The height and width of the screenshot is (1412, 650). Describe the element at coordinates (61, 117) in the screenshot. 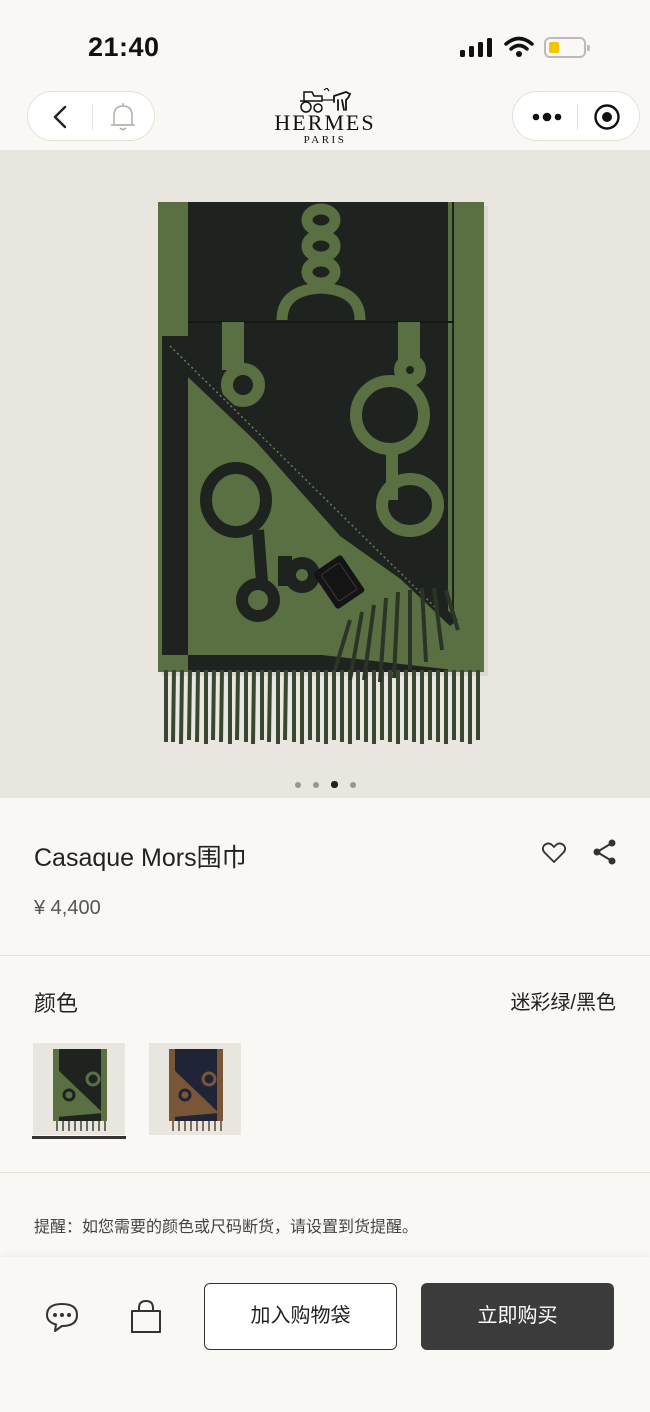

I see `back-arrow-icon` at that location.